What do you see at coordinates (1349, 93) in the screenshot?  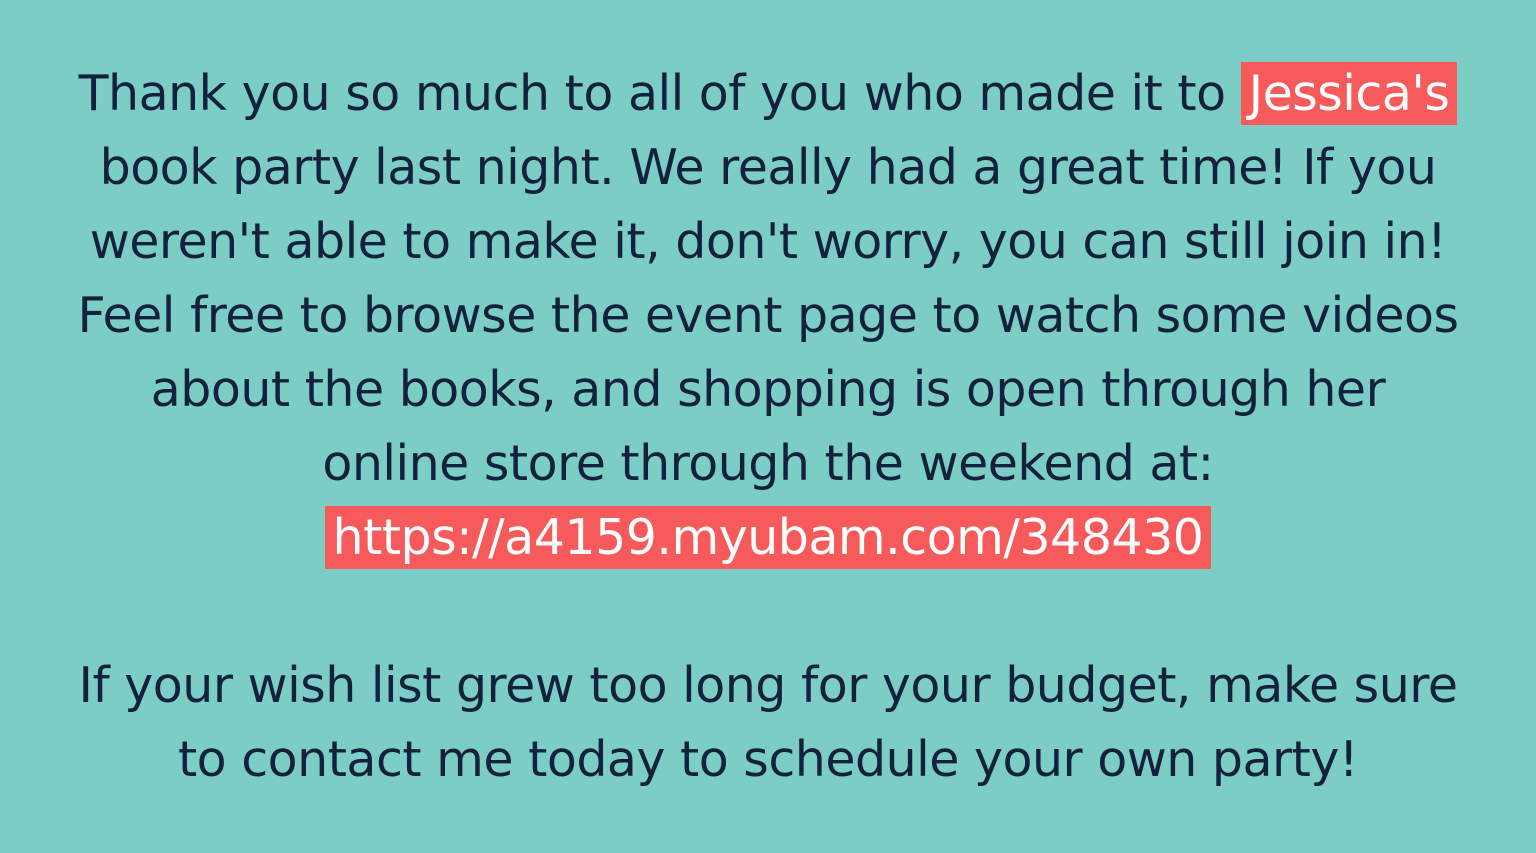 I see `host-name-highlight: Jessica's` at bounding box center [1349, 93].